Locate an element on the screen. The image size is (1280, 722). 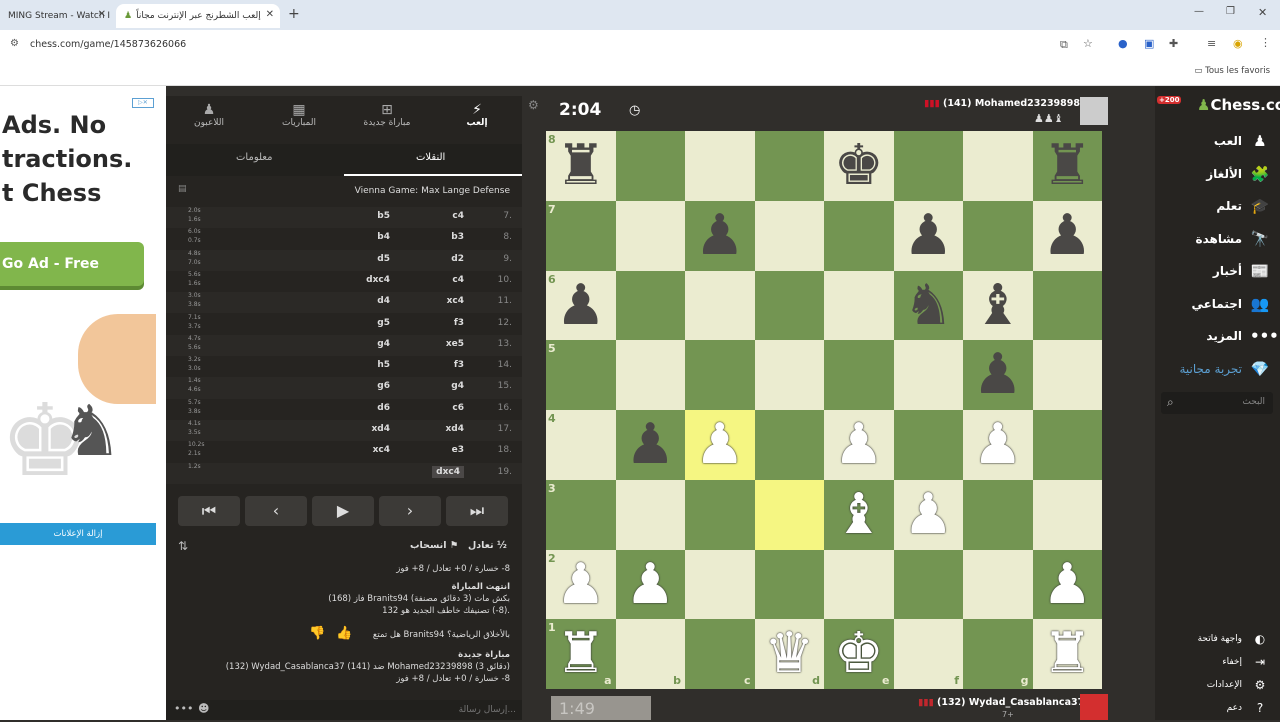
tab-players: ♟ اللاعبون is located at coordinates (209, 118).